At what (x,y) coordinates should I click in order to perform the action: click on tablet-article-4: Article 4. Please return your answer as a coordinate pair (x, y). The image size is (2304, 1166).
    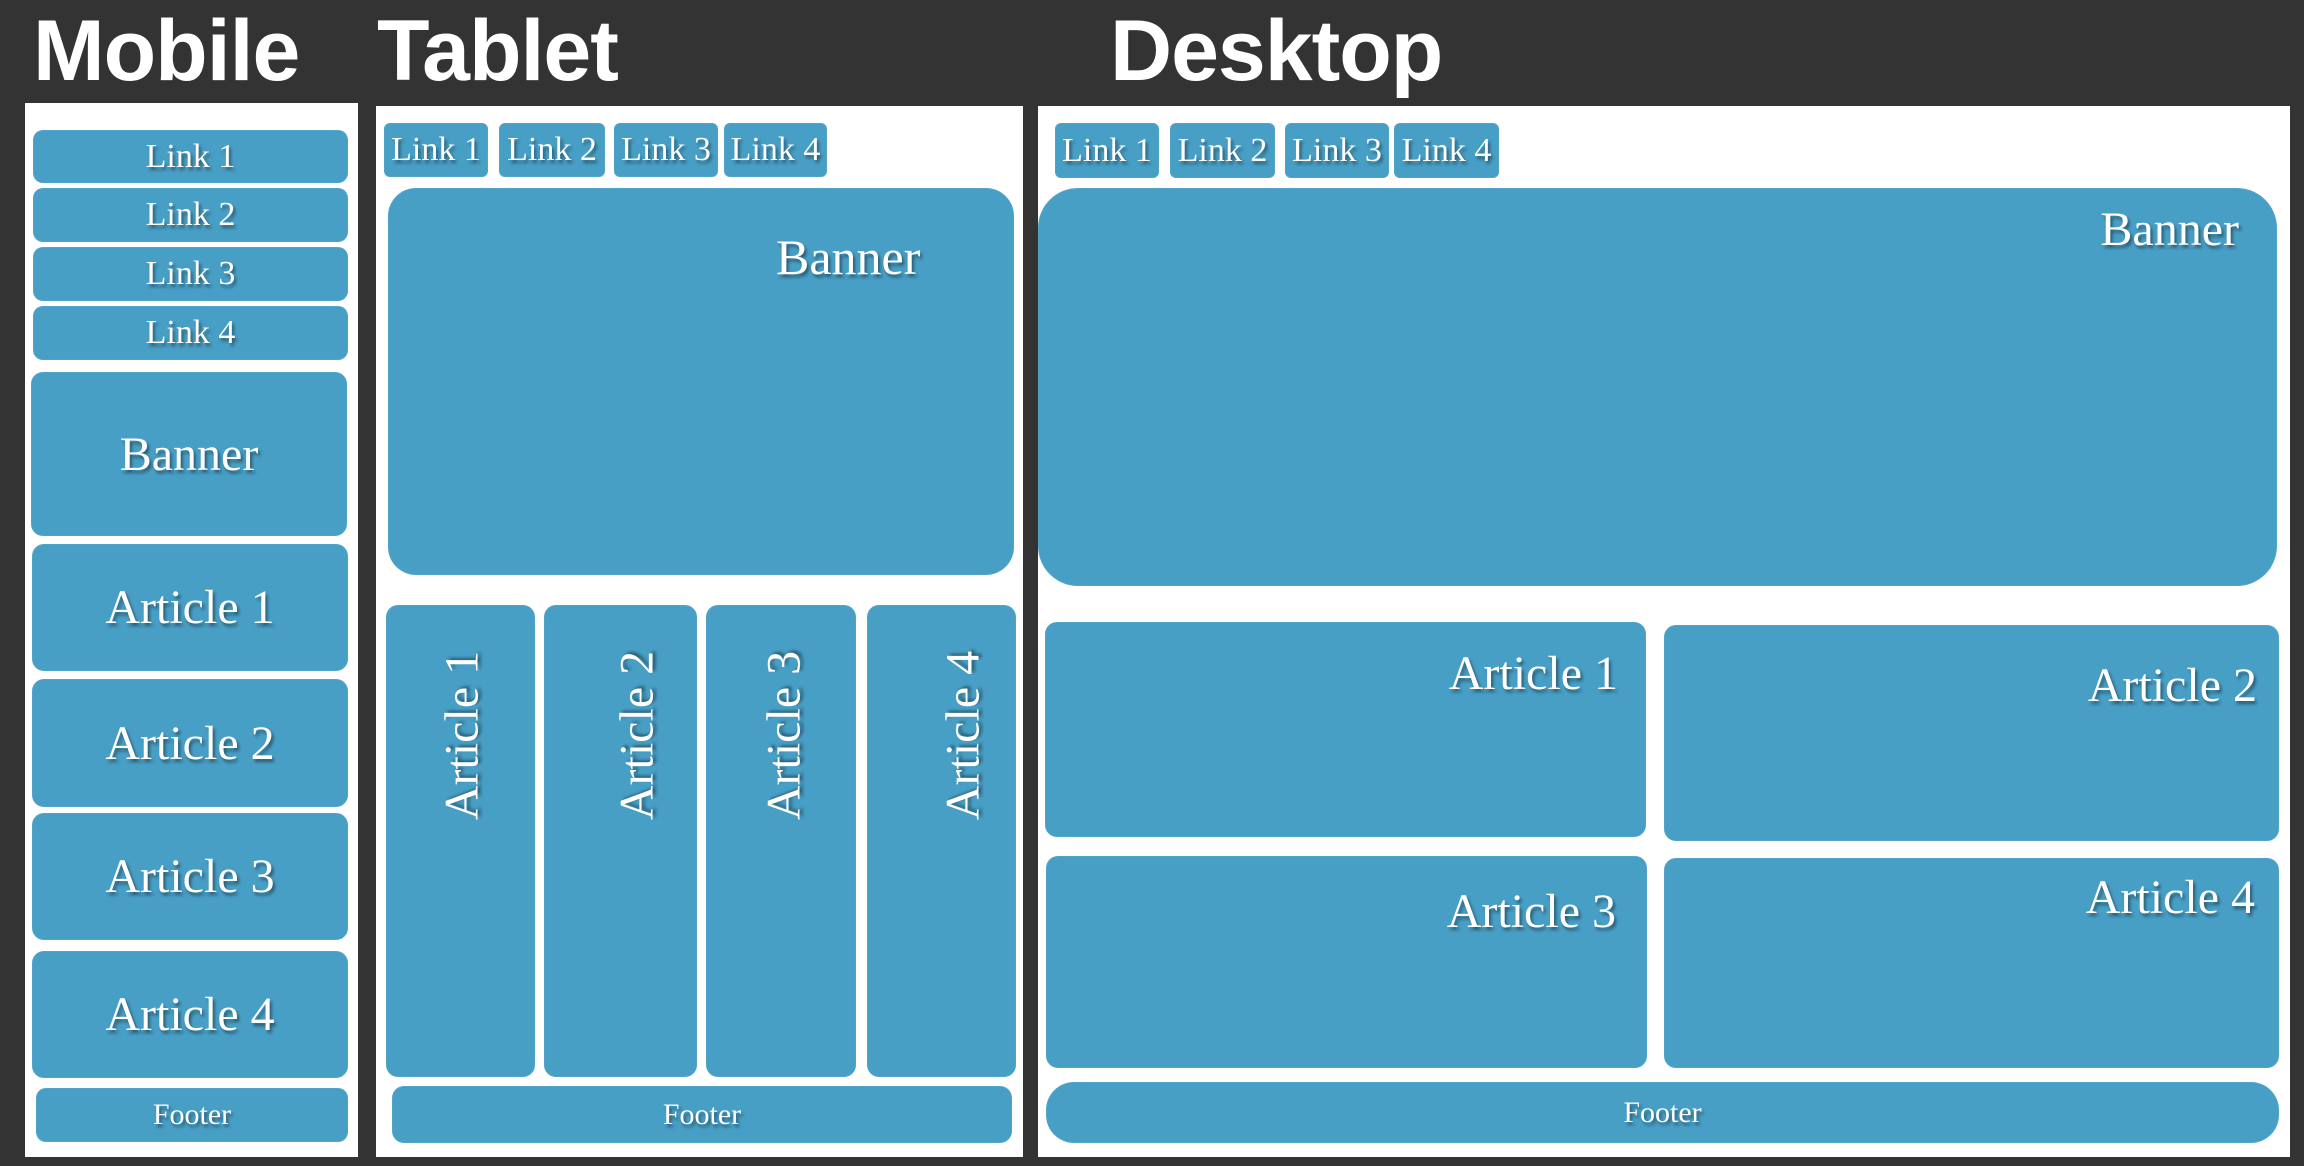
    Looking at the image, I should click on (941, 841).